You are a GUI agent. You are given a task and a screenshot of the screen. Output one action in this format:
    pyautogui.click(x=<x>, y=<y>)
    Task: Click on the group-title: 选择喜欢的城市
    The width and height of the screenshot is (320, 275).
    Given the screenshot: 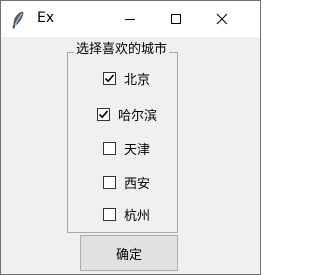 What is the action you would take?
    pyautogui.click(x=122, y=50)
    